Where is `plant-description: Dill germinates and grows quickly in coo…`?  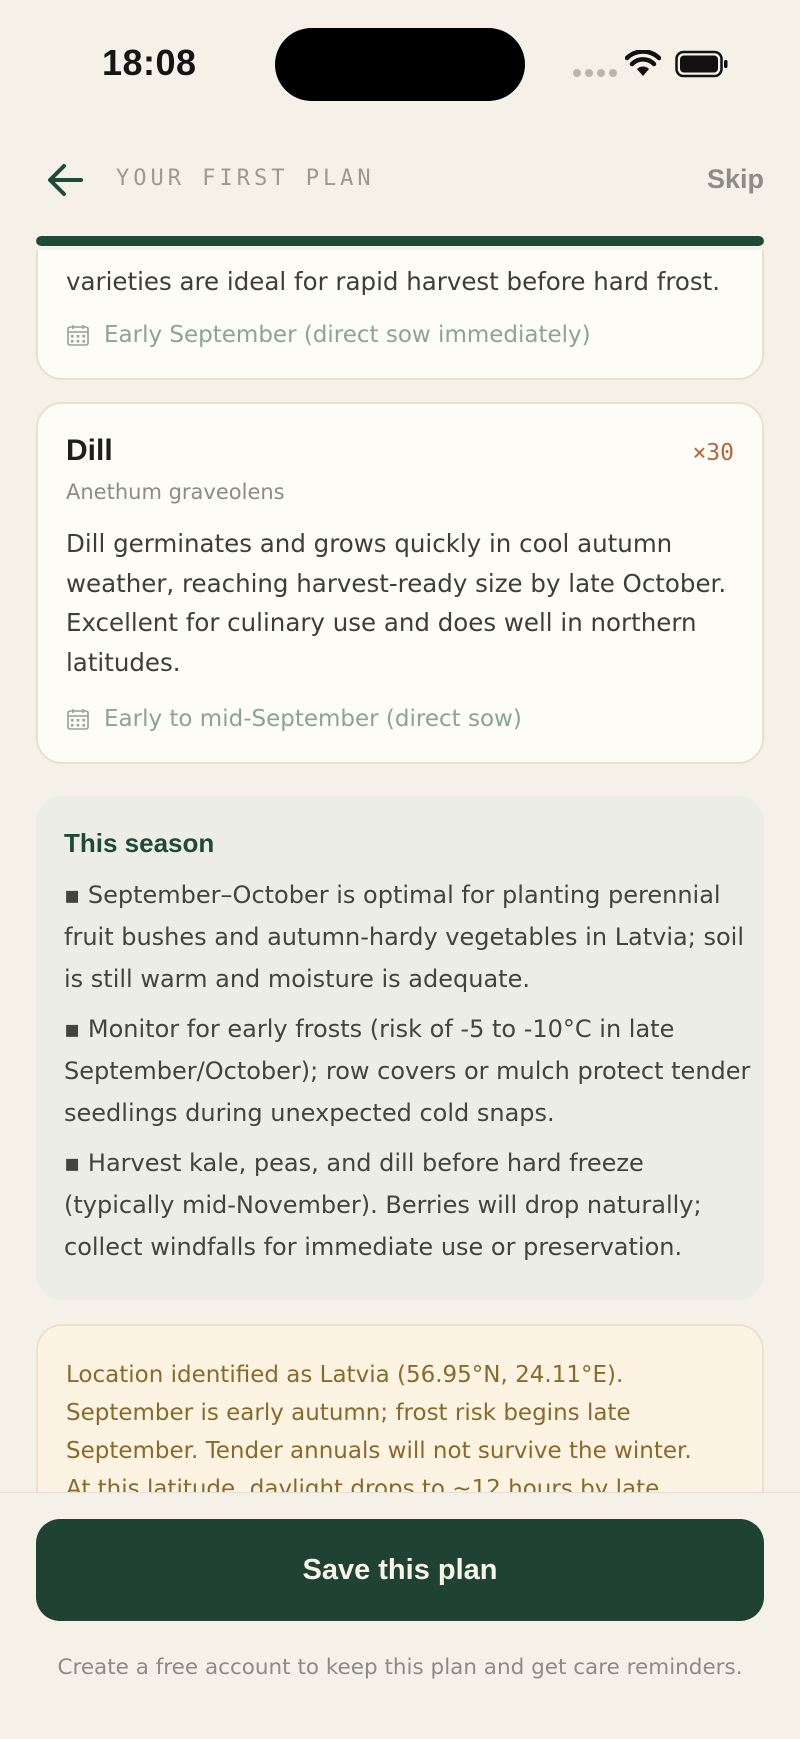
plant-description: Dill germinates and grows quickly in coo… is located at coordinates (396, 603).